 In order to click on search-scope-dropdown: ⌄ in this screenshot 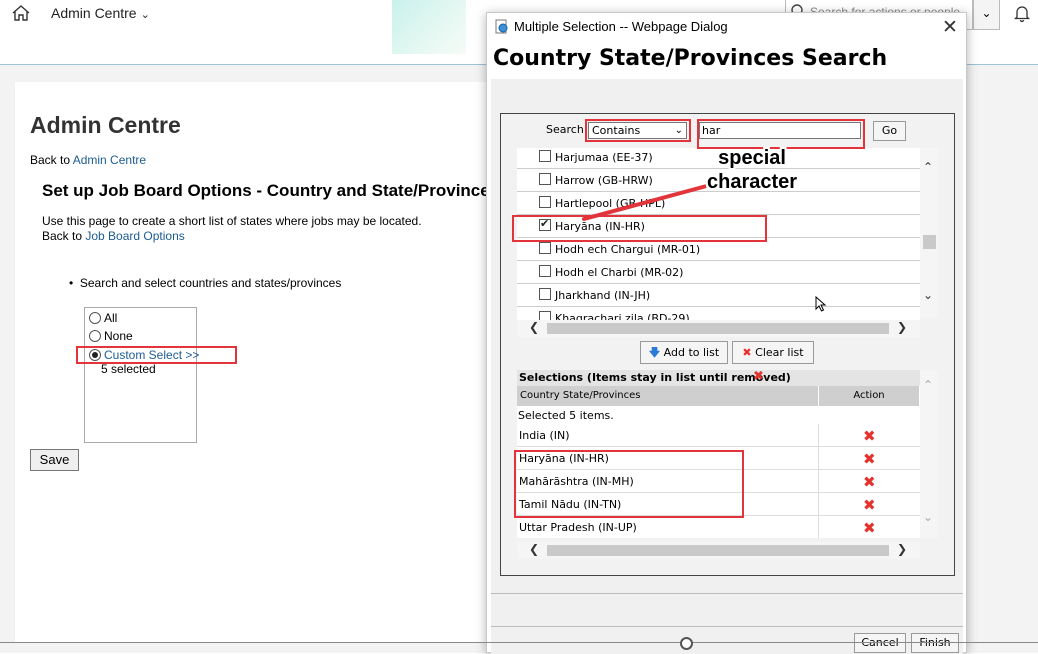, I will do `click(986, 15)`.